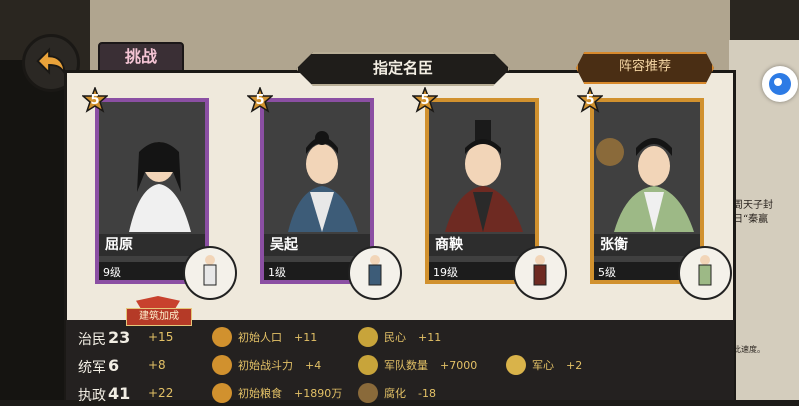 The image size is (799, 406). I want to click on effect-item: 军心 +2, so click(544, 365).